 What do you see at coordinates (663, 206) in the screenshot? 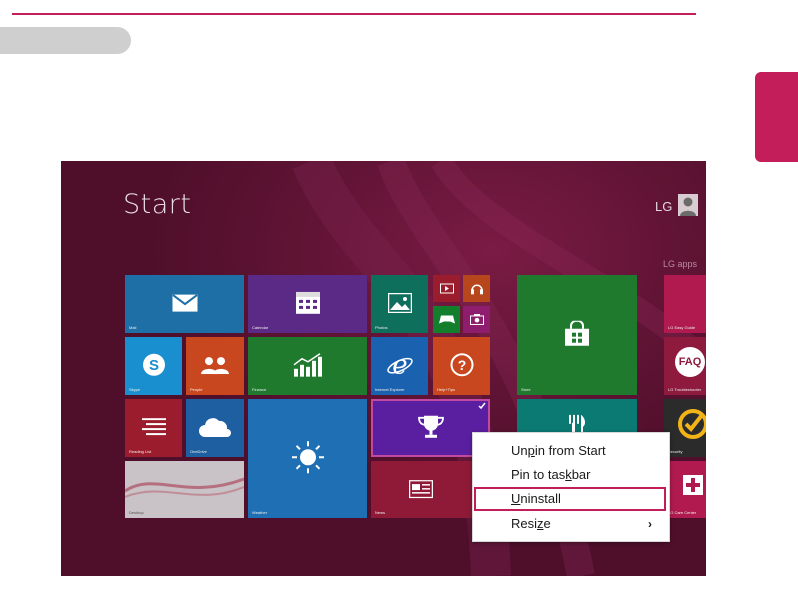
I see `user-name: LG` at bounding box center [663, 206].